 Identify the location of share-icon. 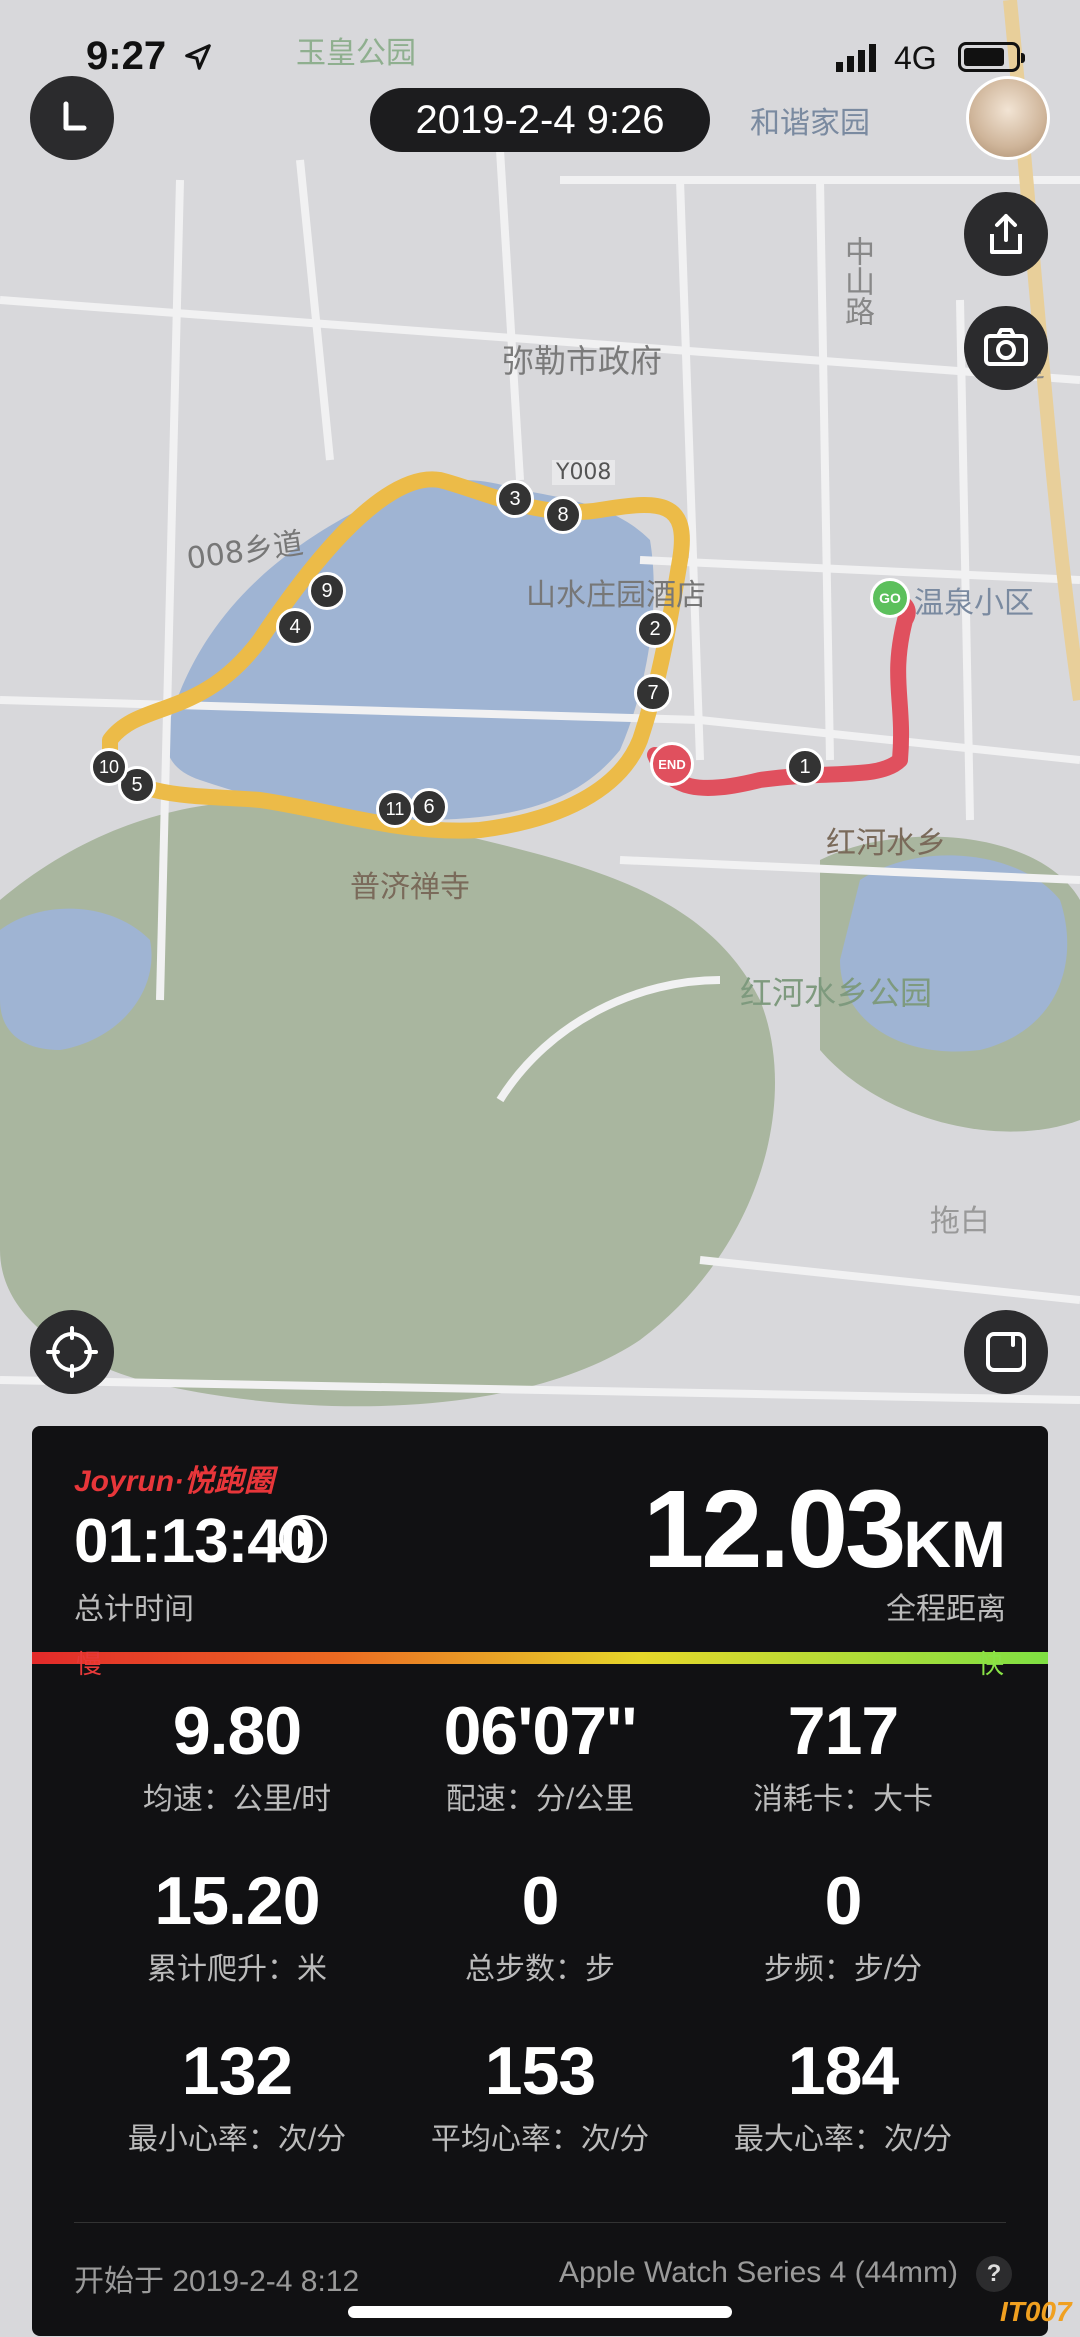
(1006, 234).